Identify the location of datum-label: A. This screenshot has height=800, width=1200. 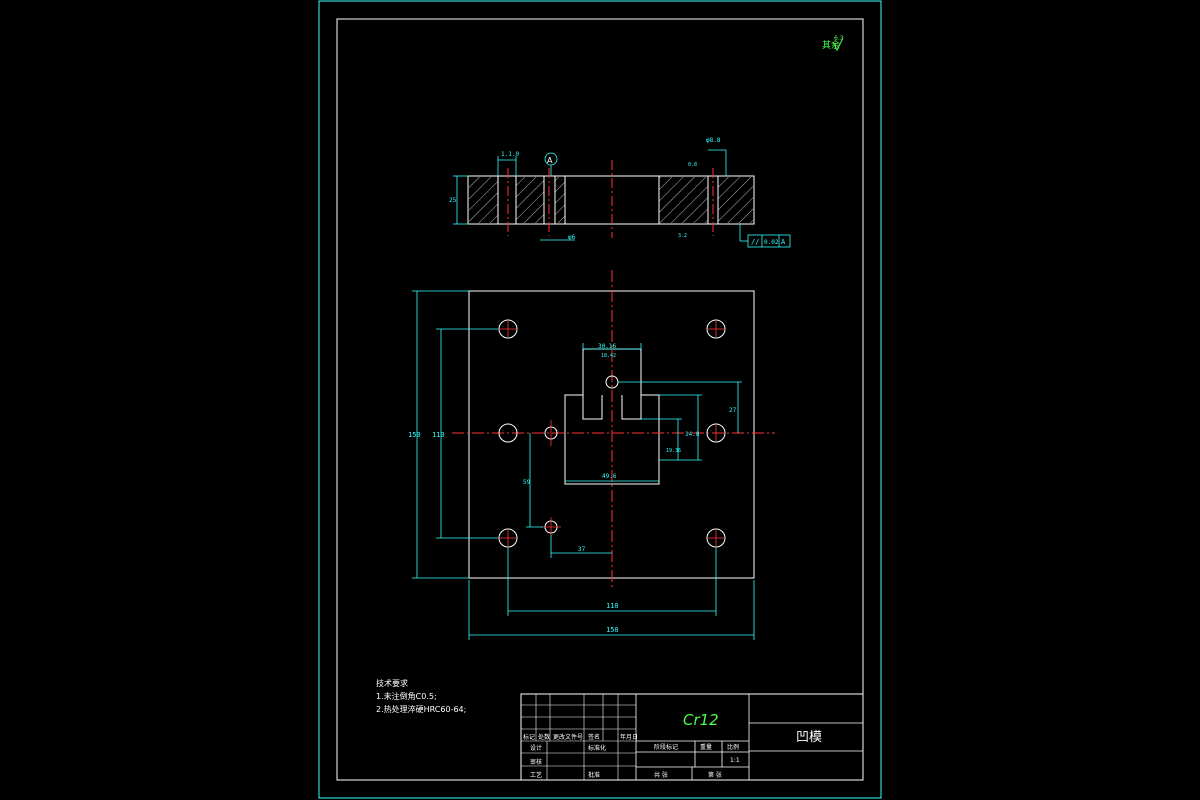
(550, 160).